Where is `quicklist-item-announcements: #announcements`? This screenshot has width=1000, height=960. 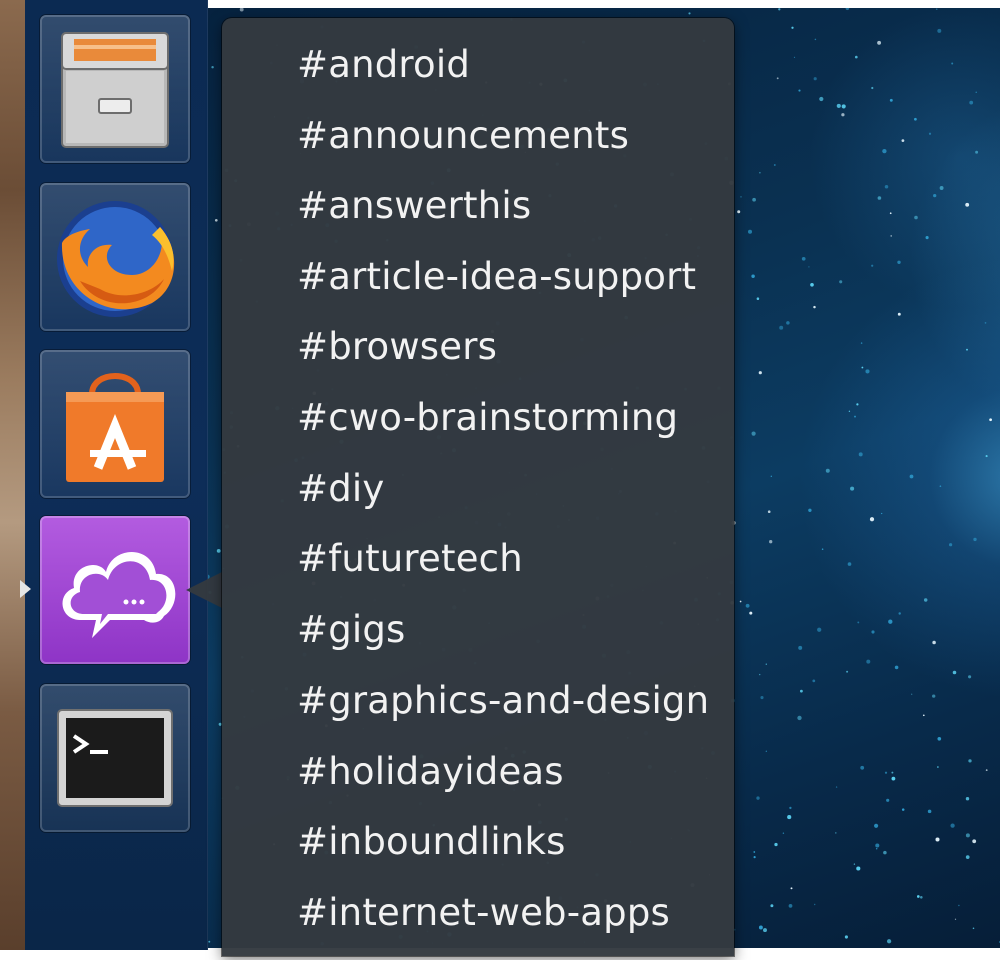 quicklist-item-announcements: #announcements is located at coordinates (463, 136).